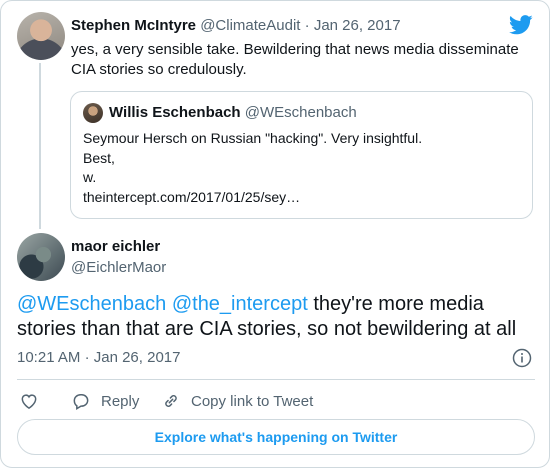 The image size is (550, 468). I want to click on tweet-date: Jan 26, 2017, so click(137, 357).